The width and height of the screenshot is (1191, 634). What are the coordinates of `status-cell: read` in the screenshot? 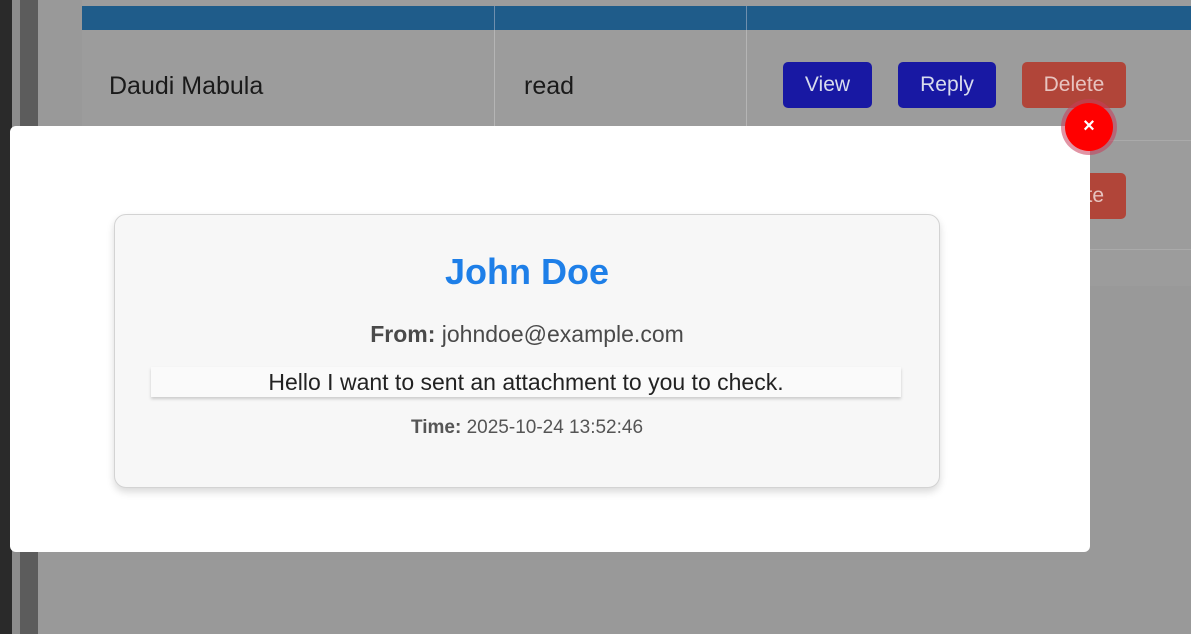 It's located at (549, 86).